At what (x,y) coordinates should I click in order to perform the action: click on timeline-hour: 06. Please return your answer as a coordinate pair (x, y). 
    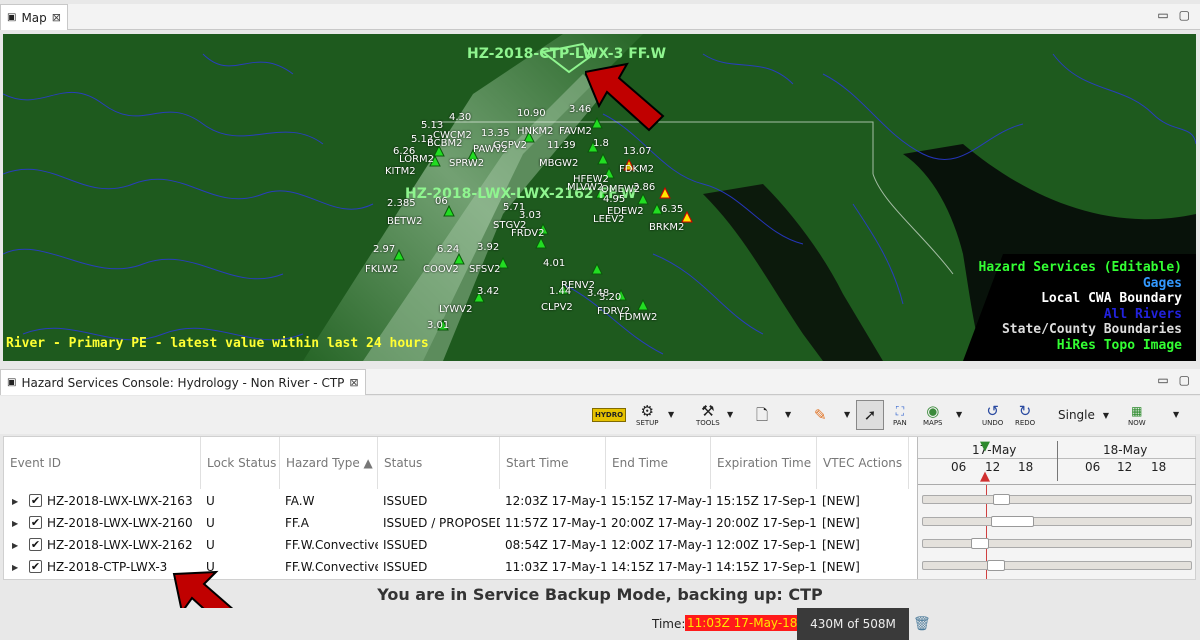
    Looking at the image, I should click on (959, 467).